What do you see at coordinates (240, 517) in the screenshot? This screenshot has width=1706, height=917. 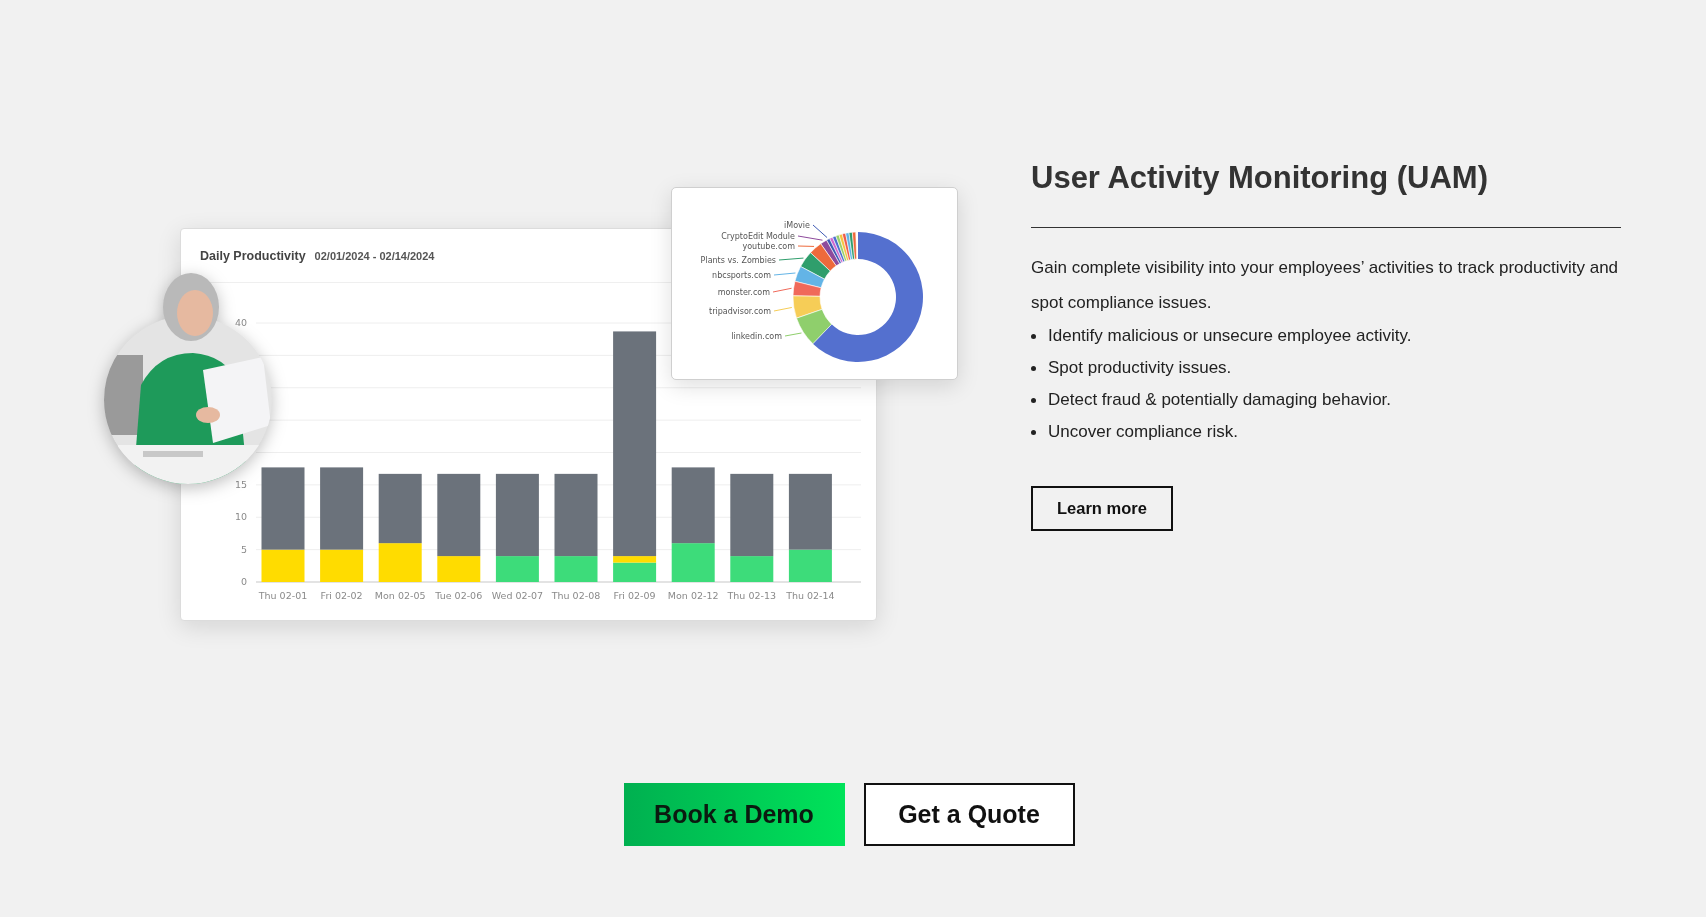 I see `axis-tick-label: 10` at bounding box center [240, 517].